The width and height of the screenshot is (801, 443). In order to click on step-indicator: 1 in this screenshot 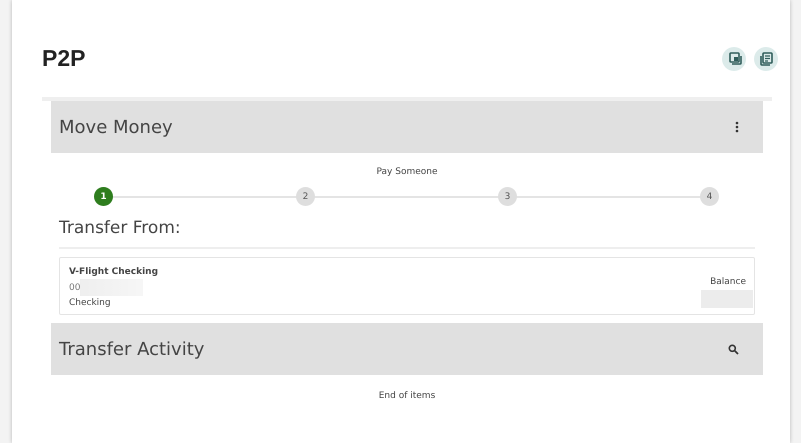, I will do `click(103, 196)`.